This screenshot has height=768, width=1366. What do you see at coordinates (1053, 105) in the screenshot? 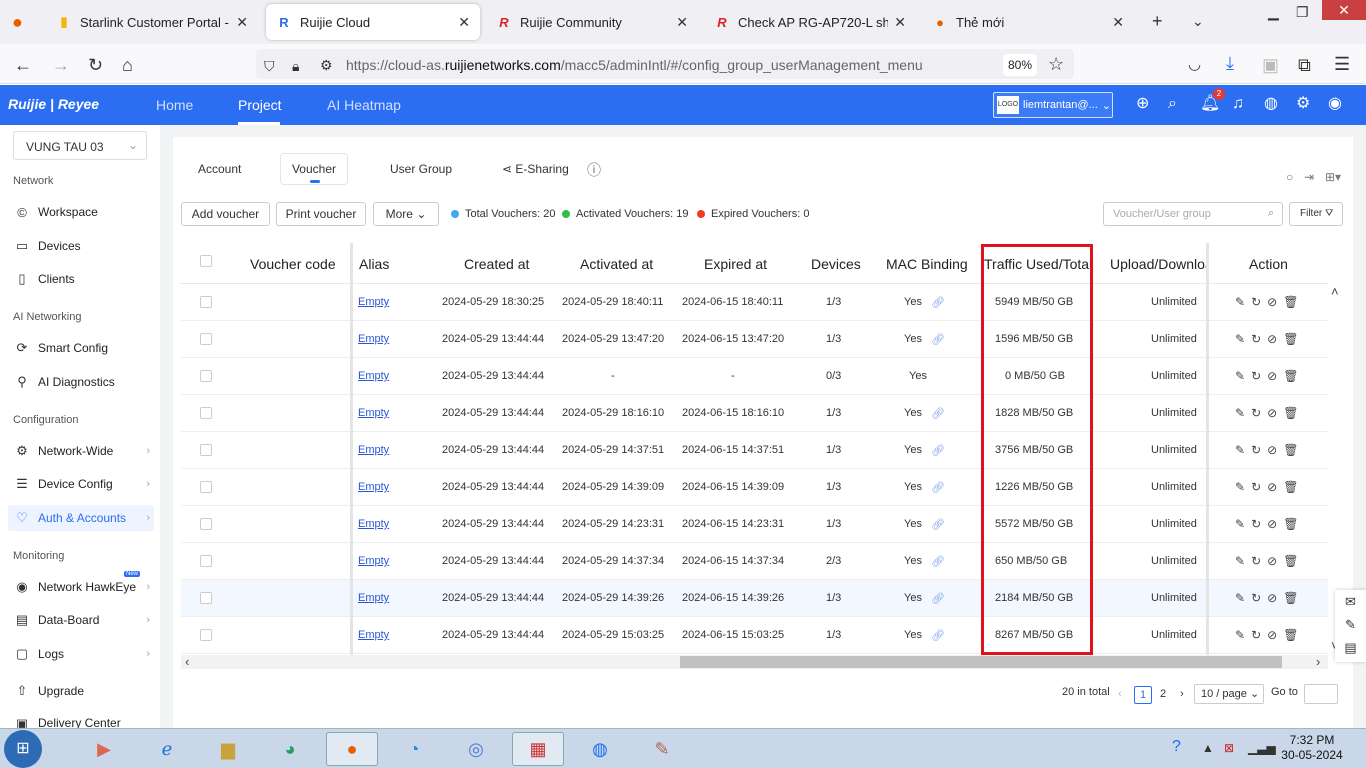
I see `account-selector: LOGO liemtrantan@... ⌄` at bounding box center [1053, 105].